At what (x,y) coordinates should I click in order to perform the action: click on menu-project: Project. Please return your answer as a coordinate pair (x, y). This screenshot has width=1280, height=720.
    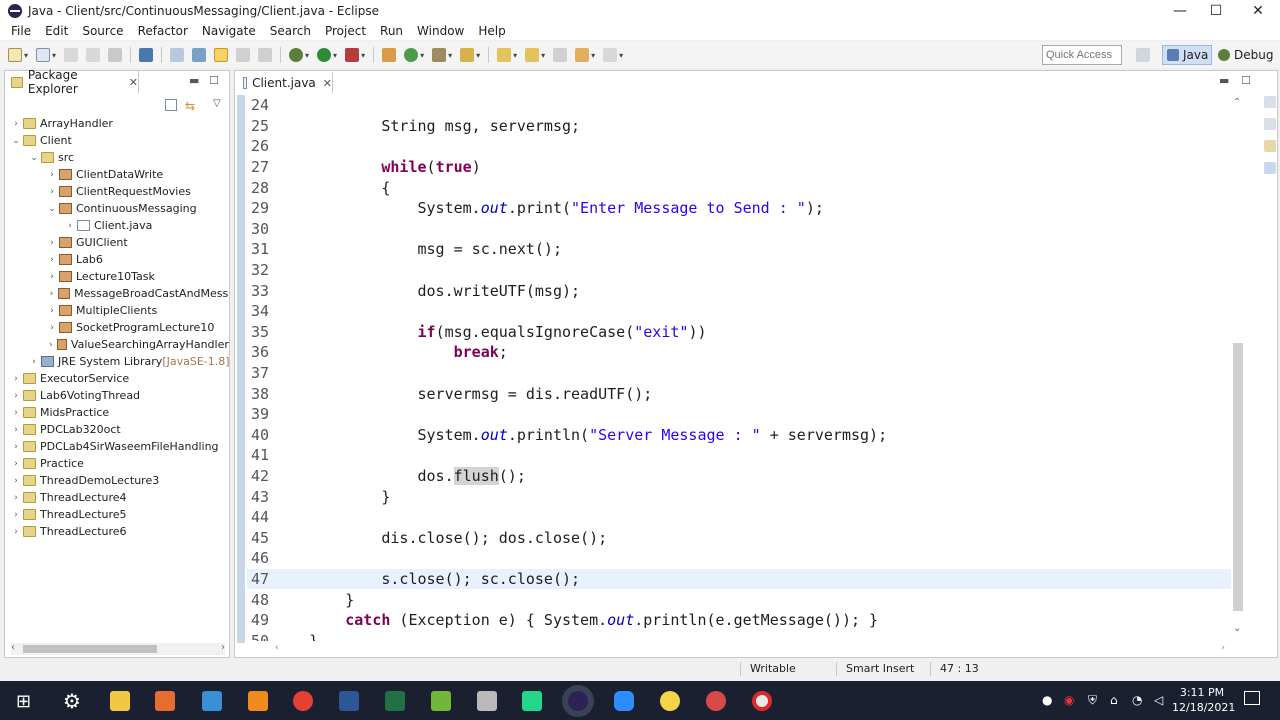
    Looking at the image, I should click on (345, 31).